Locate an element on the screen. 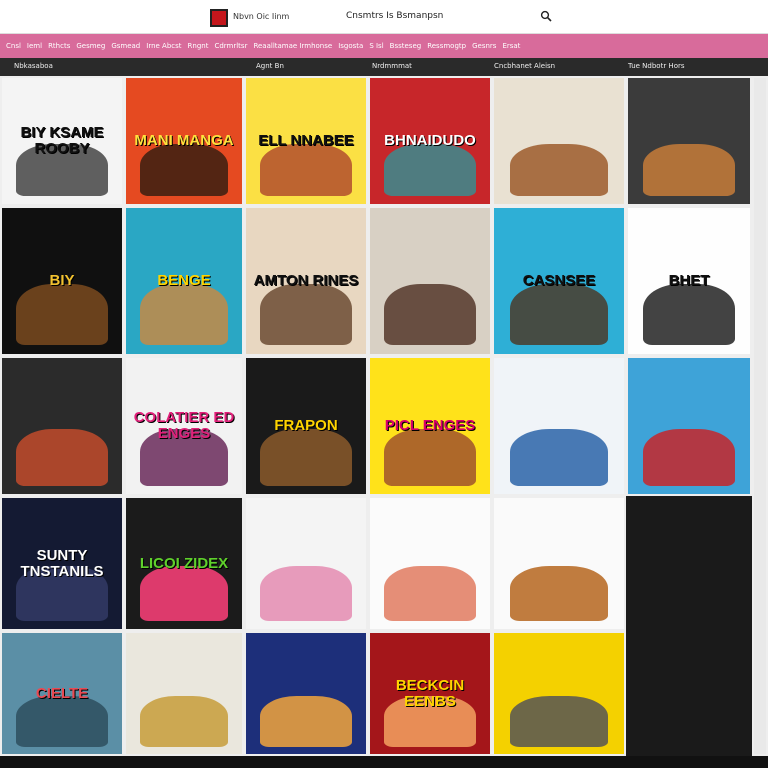  nav-item: Gesnrs is located at coordinates (484, 46).